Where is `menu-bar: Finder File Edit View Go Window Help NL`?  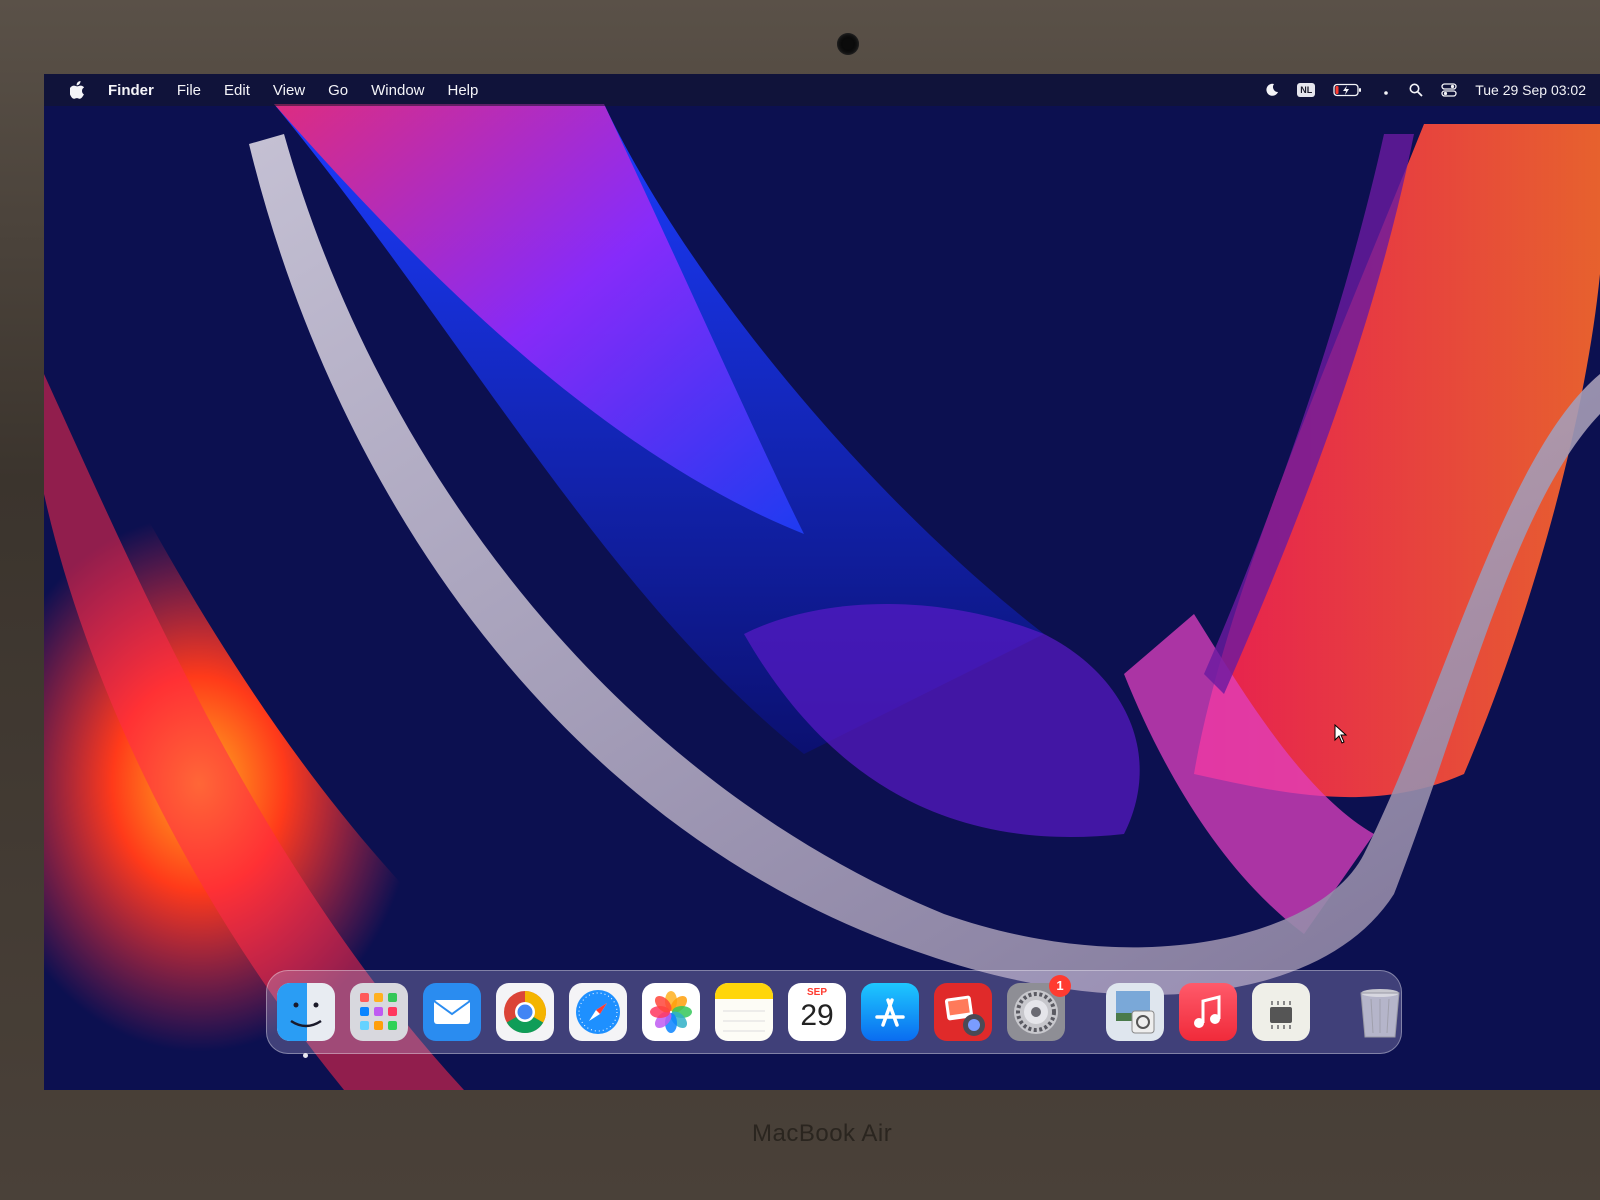
menu-bar: Finder File Edit View Go Window Help NL is located at coordinates (822, 90).